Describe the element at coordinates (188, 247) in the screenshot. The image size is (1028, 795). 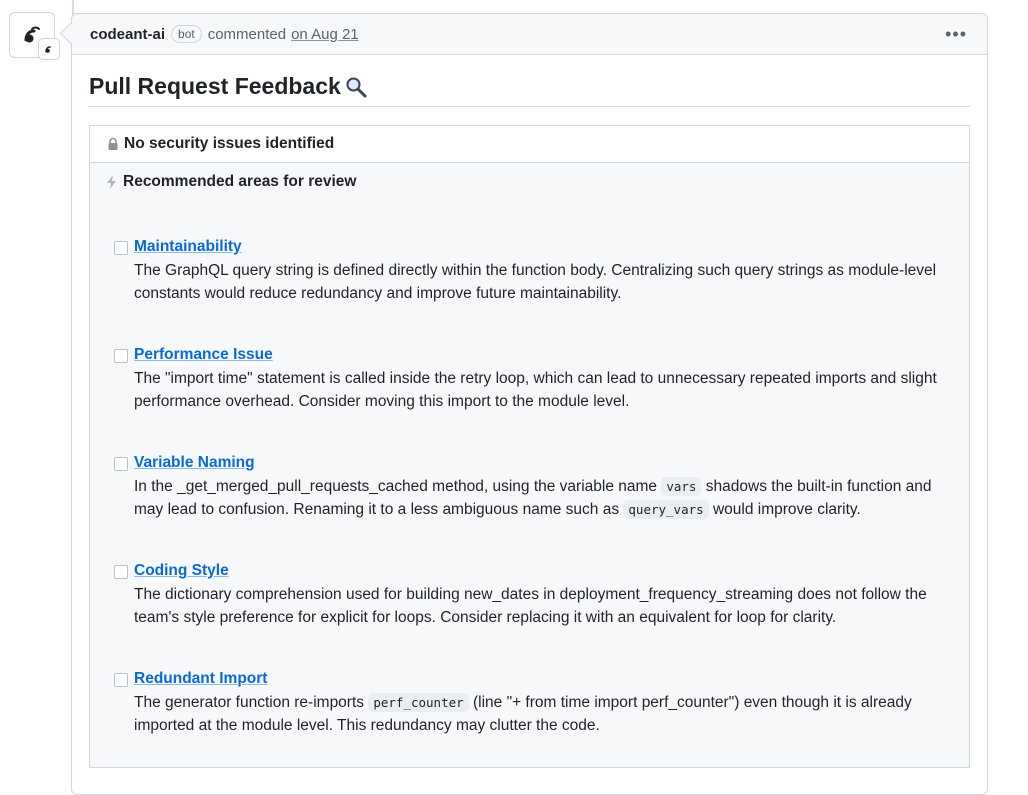
I see `review-link-maintainability: Maintainability` at that location.